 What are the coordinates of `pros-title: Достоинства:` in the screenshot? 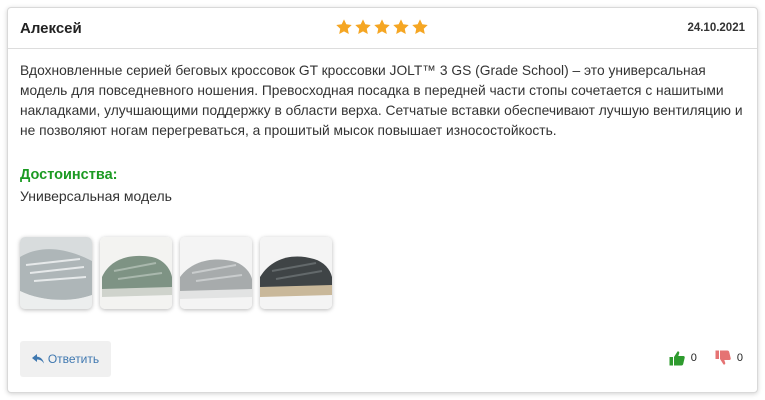 It's located at (69, 175).